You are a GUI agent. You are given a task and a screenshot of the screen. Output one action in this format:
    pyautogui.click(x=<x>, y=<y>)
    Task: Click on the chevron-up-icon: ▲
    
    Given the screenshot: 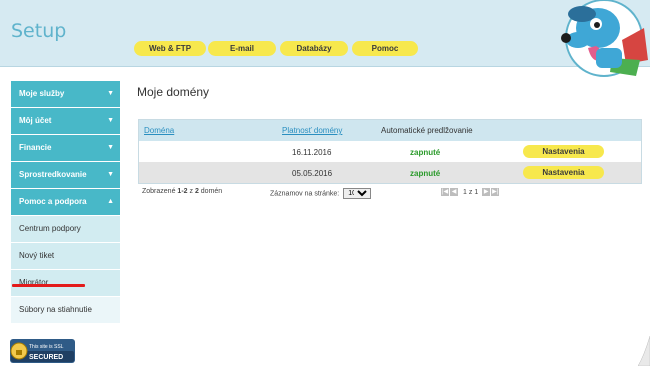 What is the action you would take?
    pyautogui.click(x=110, y=201)
    